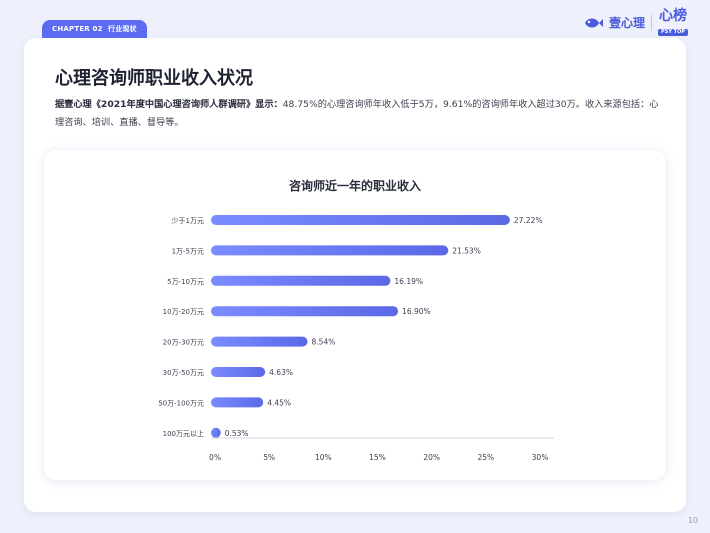 The height and width of the screenshot is (533, 710). Describe the element at coordinates (324, 342) in the screenshot. I see `value-label: 8.54%` at that location.